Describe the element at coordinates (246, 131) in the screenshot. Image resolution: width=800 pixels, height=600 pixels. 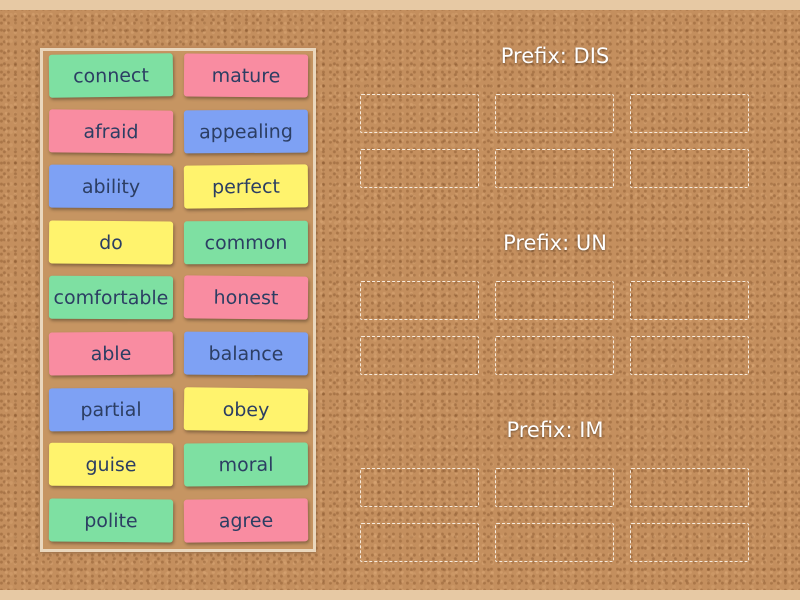
I see `word-card-appealing: appealing` at that location.